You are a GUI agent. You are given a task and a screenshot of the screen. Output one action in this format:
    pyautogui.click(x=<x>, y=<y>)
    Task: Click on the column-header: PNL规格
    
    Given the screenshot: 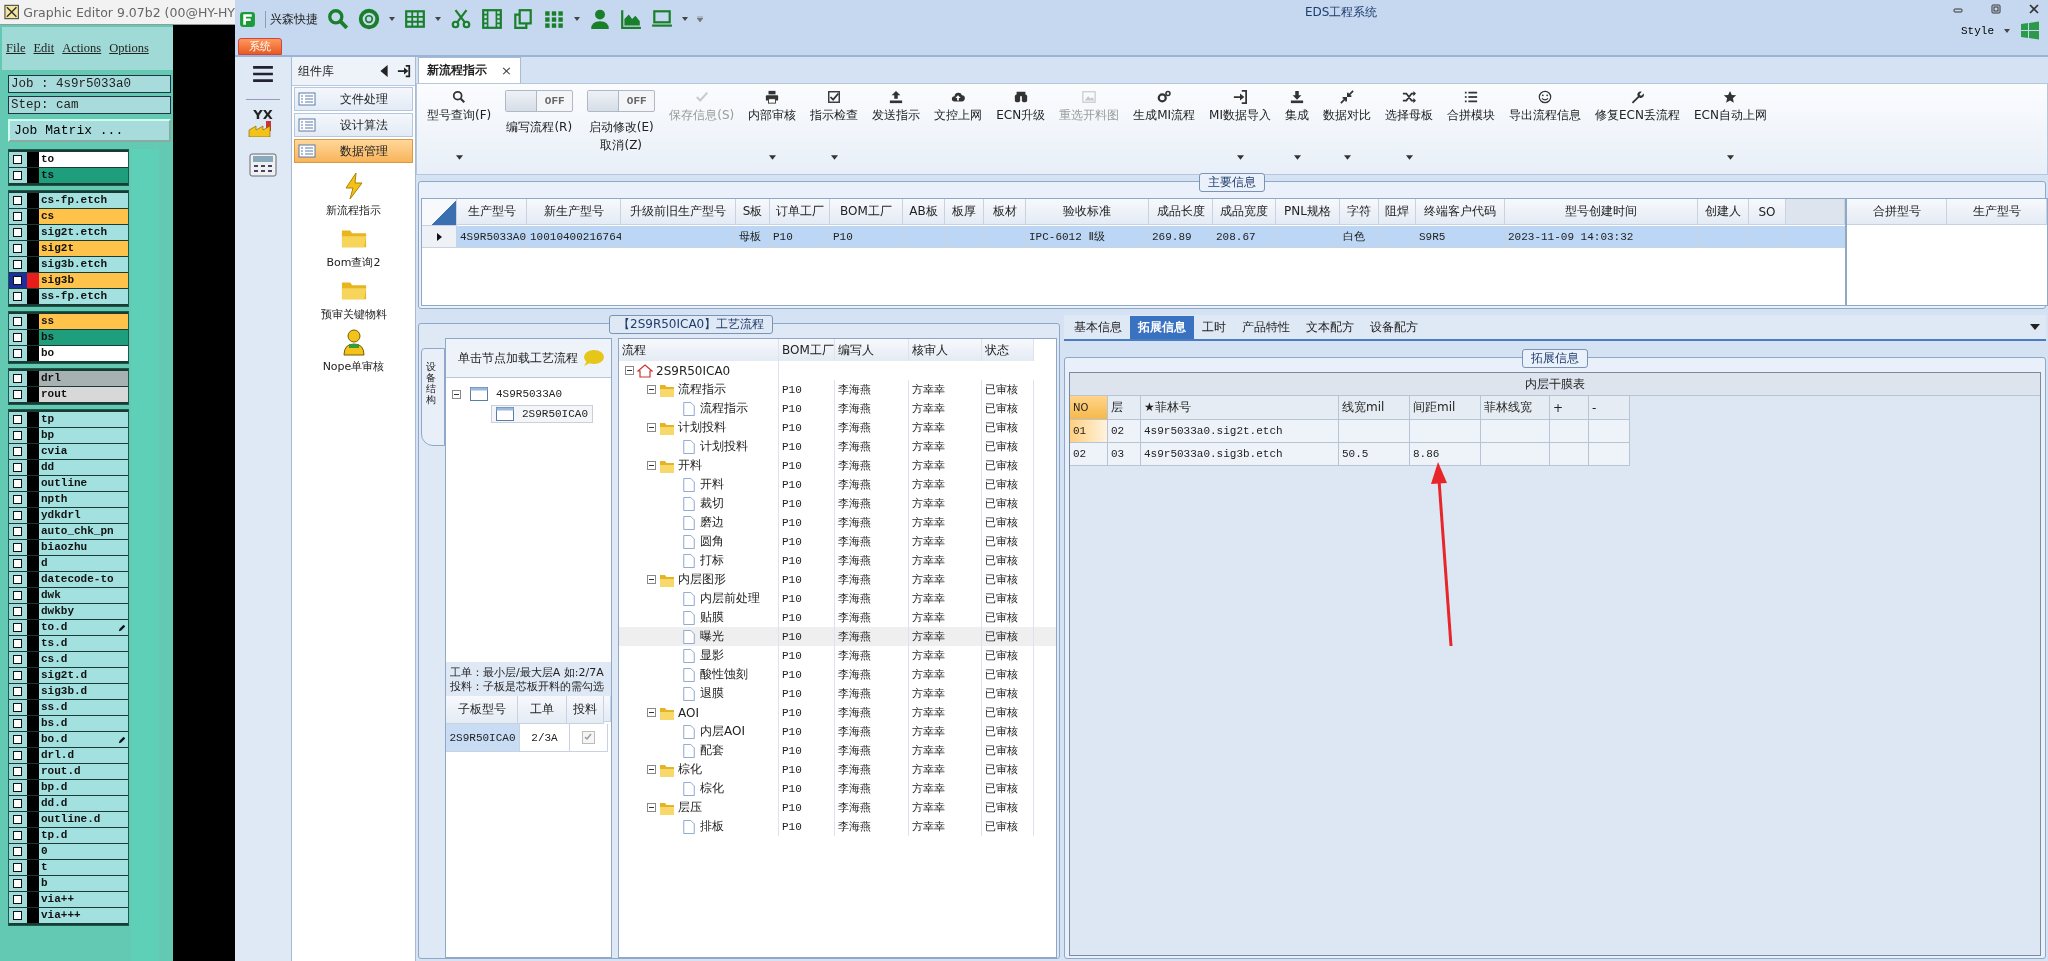 What is the action you would take?
    pyautogui.click(x=1308, y=212)
    